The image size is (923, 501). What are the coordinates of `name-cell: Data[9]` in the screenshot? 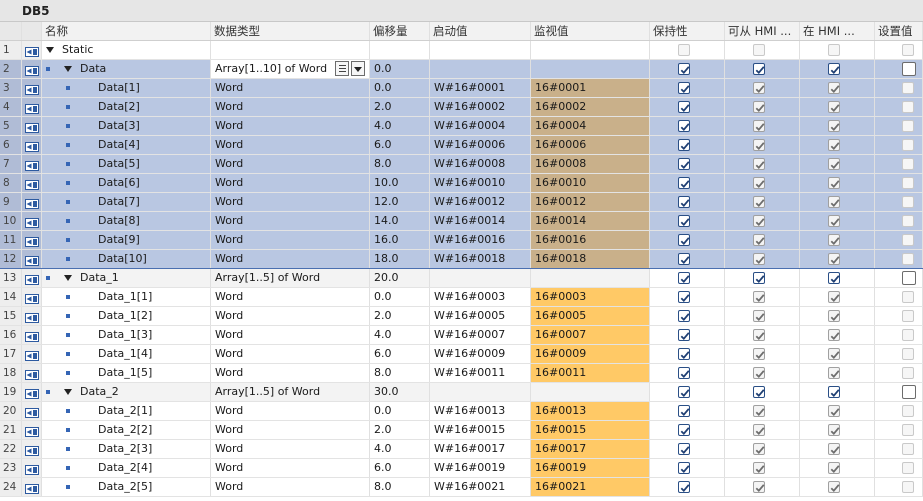 It's located at (126, 240).